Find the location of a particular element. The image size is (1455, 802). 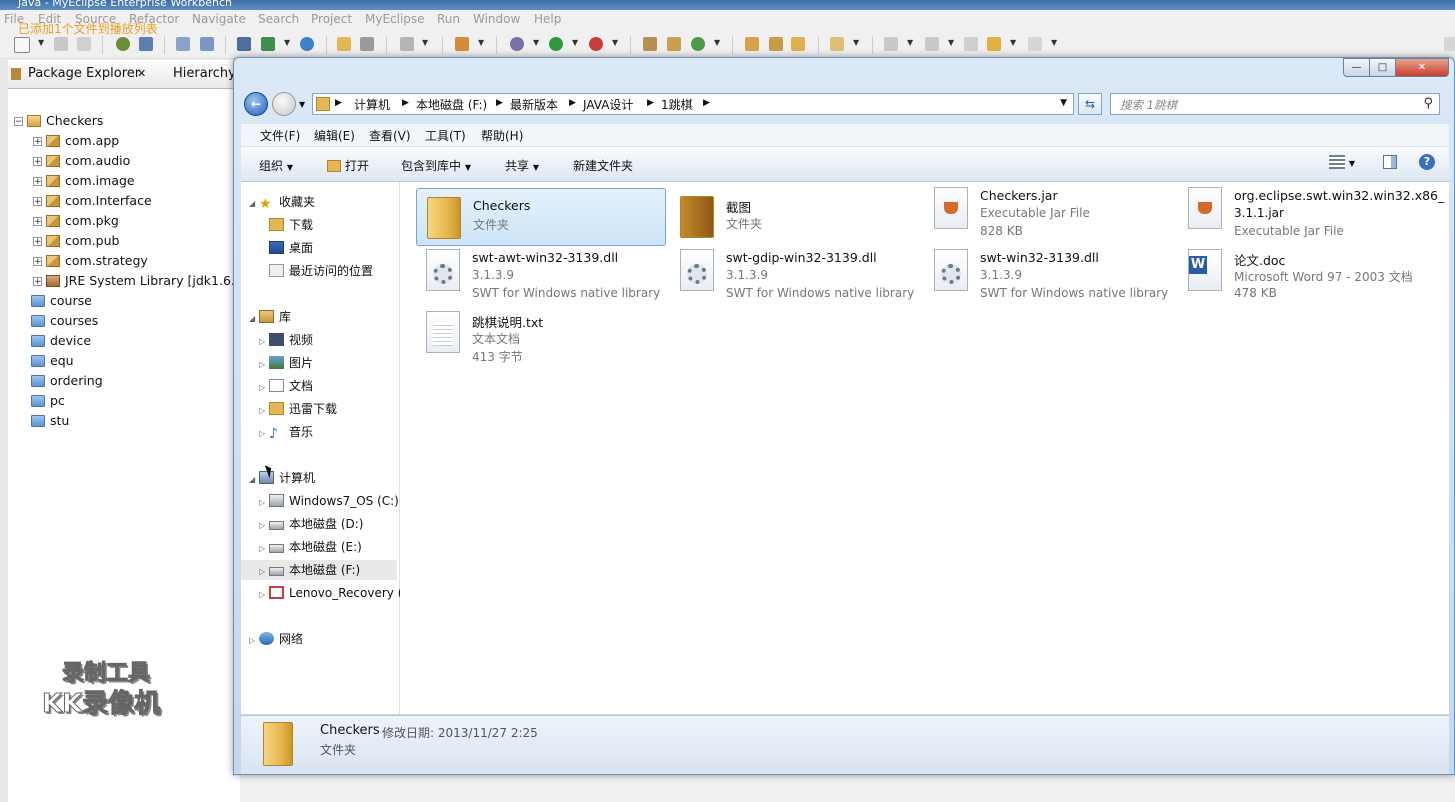

refresh-icon is located at coordinates (698, 44).